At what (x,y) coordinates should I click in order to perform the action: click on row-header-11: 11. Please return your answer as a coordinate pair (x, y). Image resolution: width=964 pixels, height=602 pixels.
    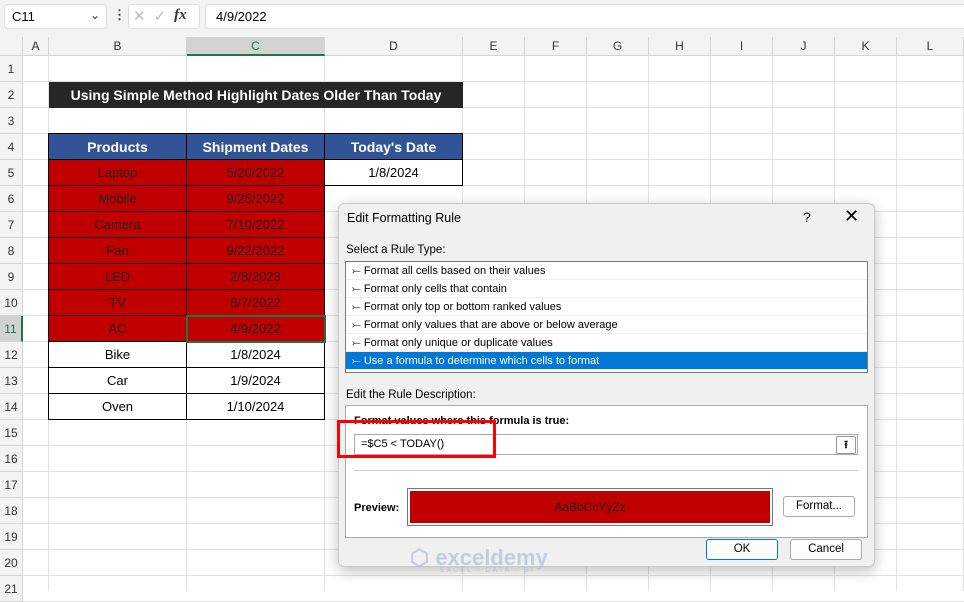
    Looking at the image, I should click on (11, 329).